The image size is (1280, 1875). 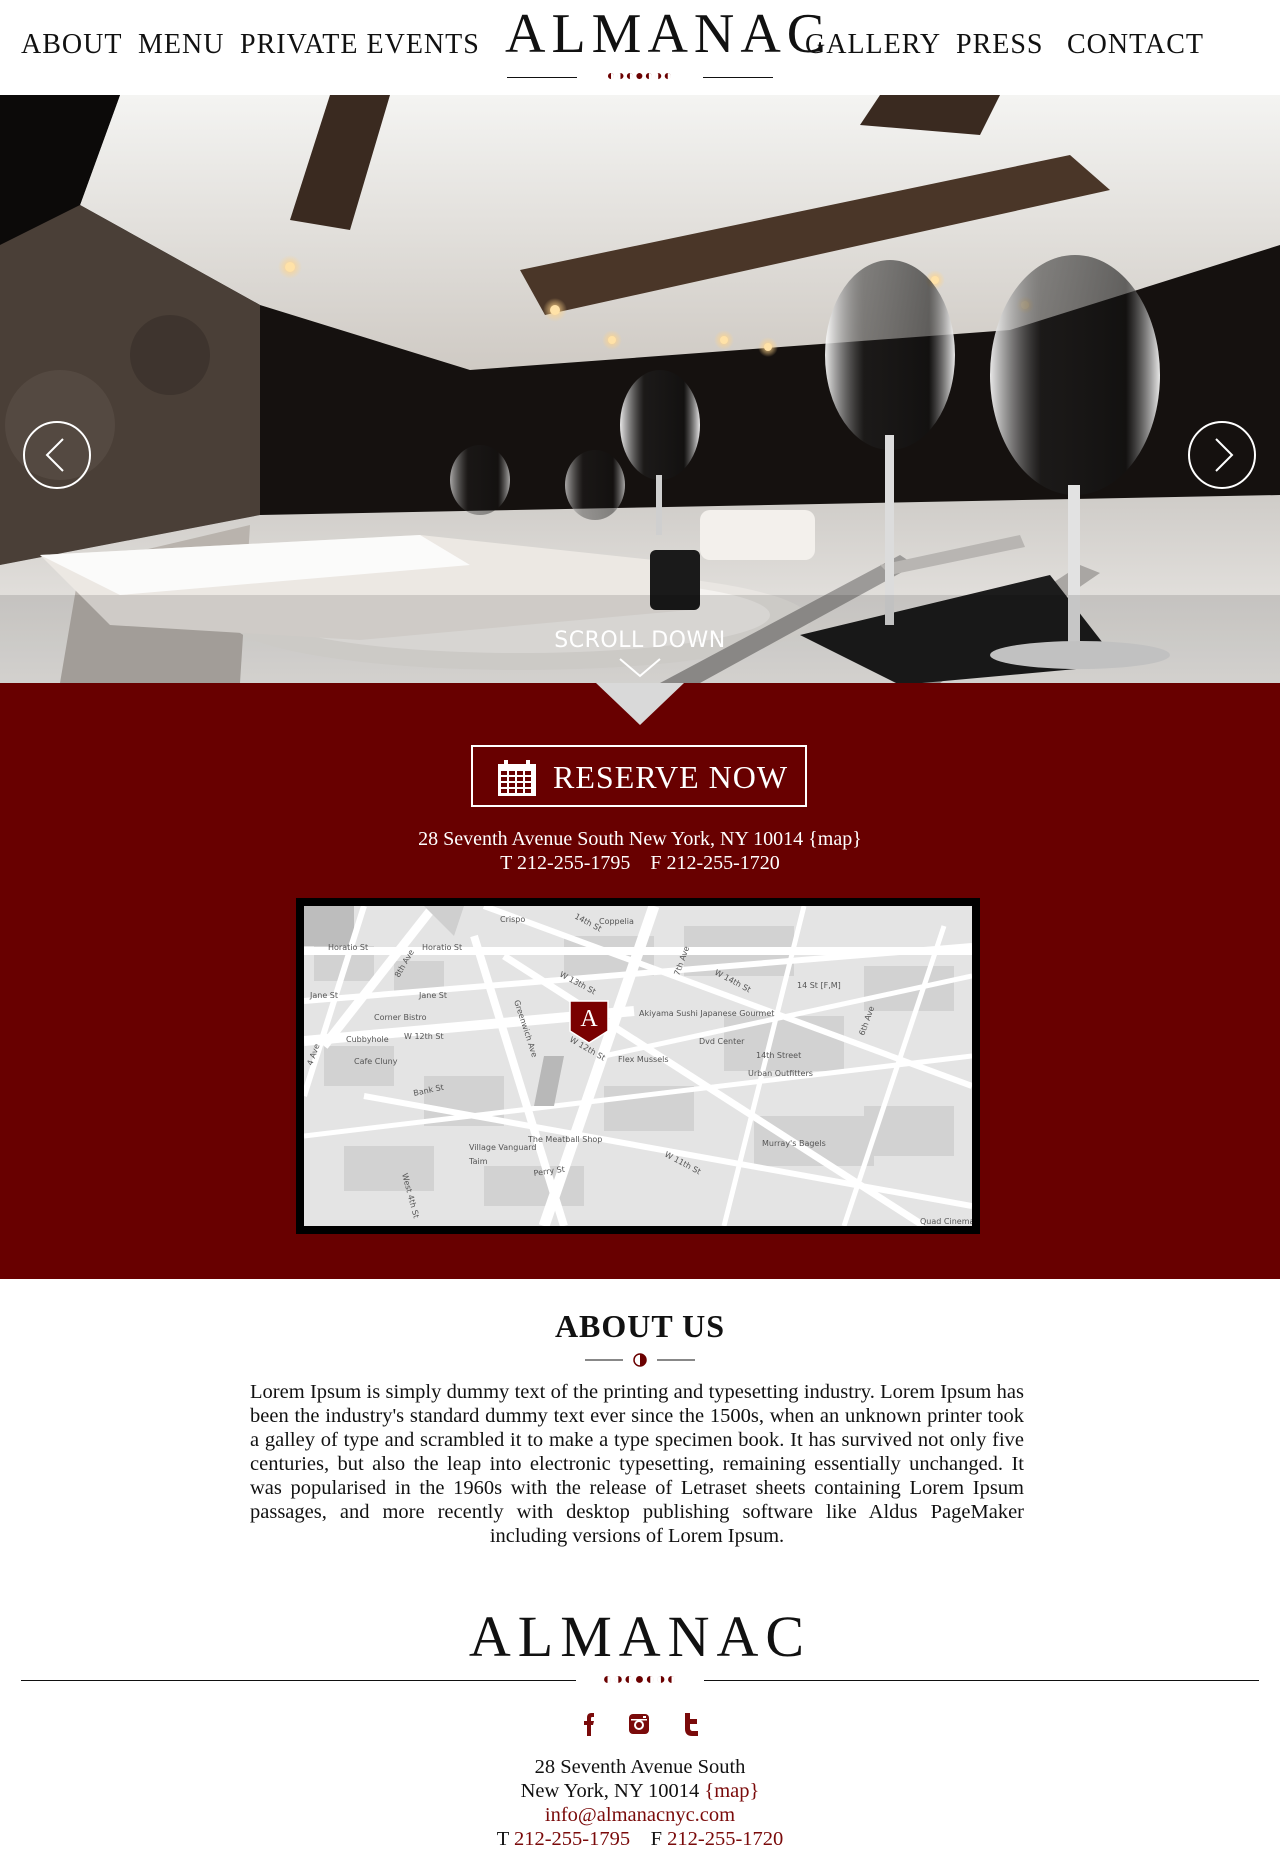 What do you see at coordinates (478, 1161) in the screenshot?
I see `svg-text: Taim` at bounding box center [478, 1161].